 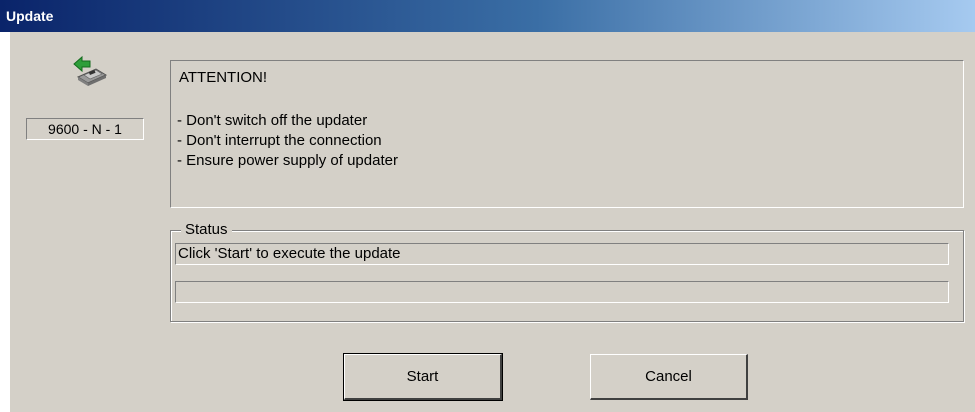 What do you see at coordinates (85, 129) in the screenshot?
I see `port-settings-label: 9600 - N - 1` at bounding box center [85, 129].